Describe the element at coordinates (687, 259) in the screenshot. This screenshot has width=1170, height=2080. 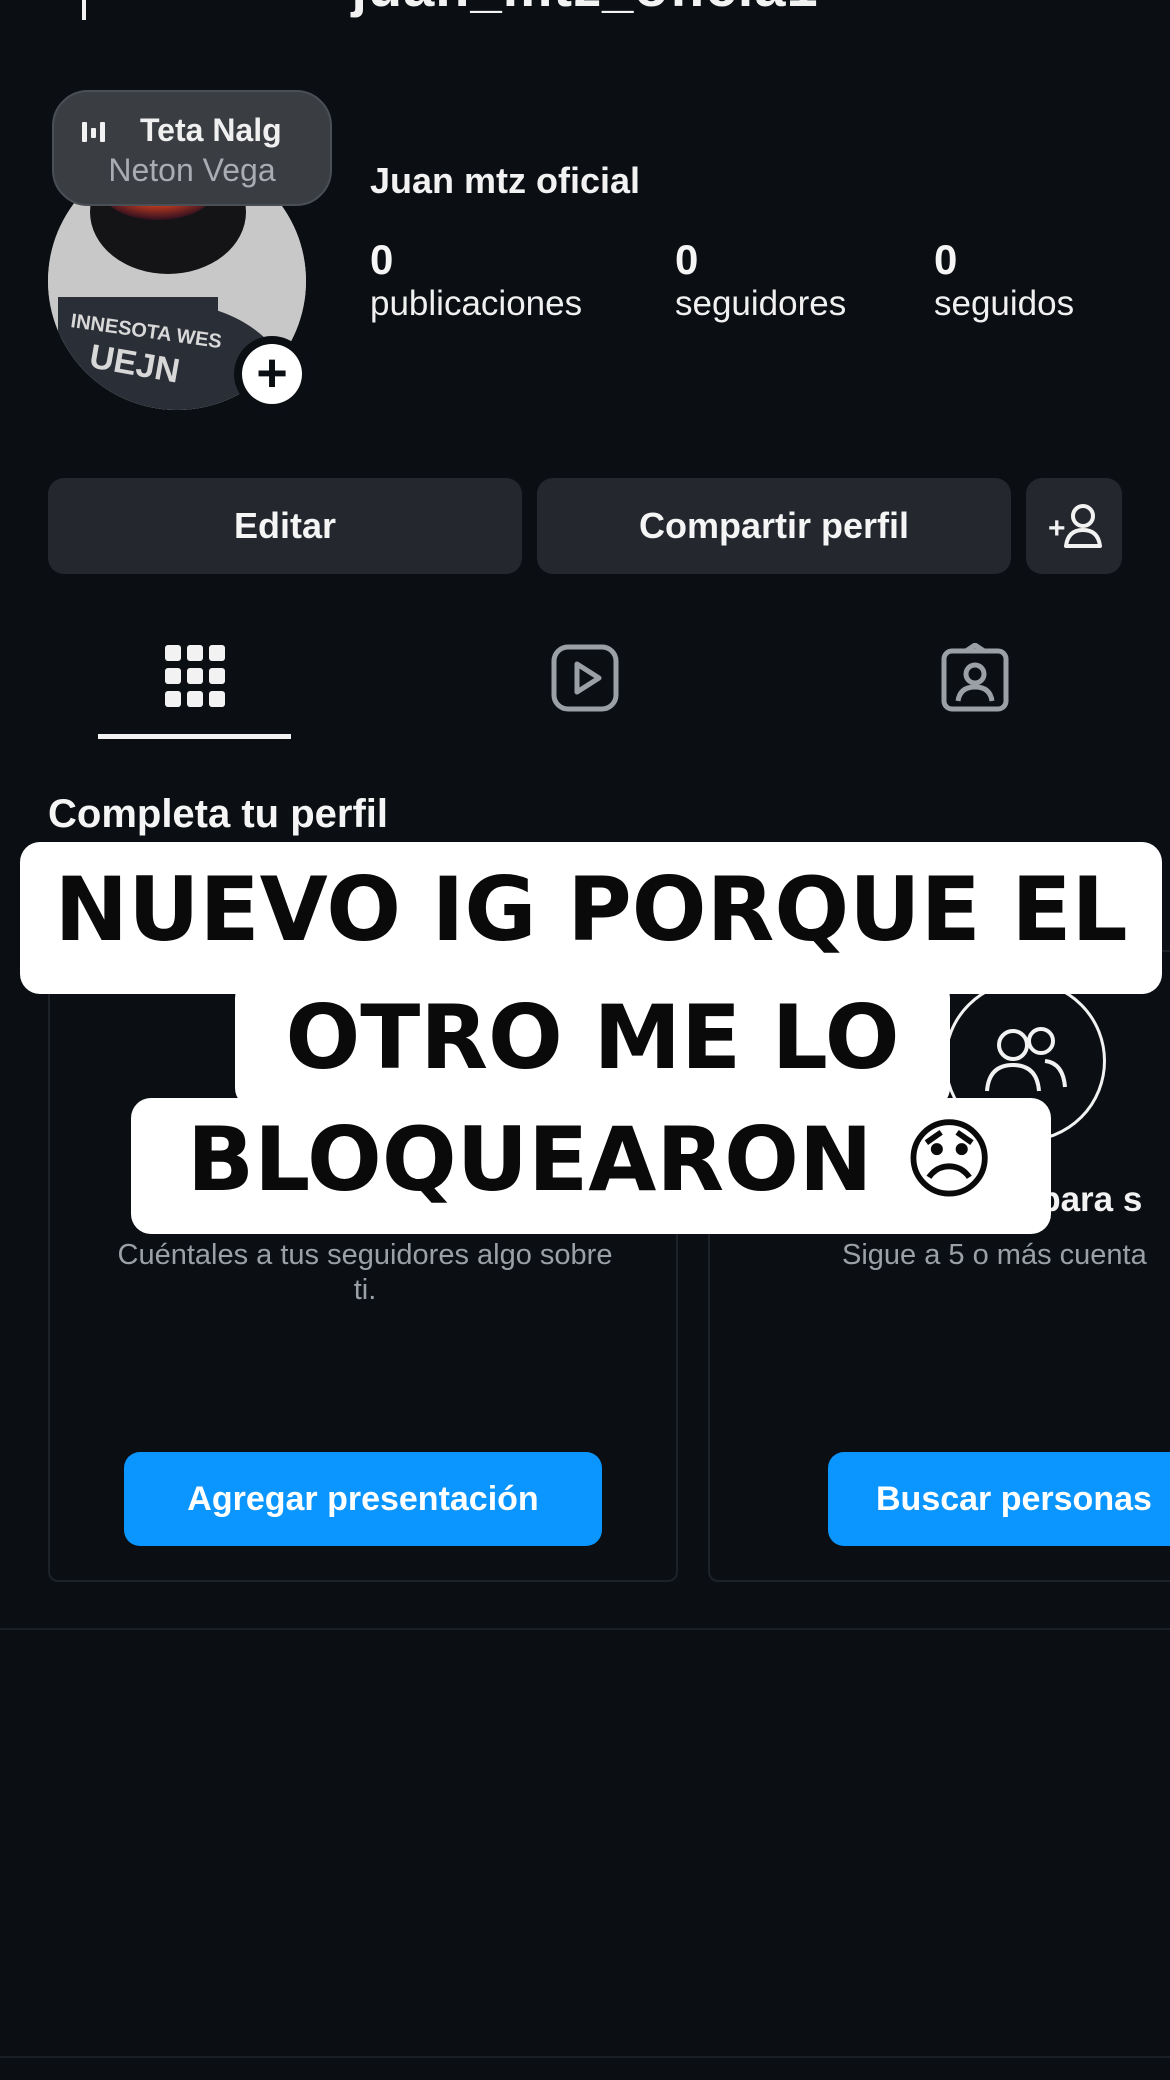
I see `followers-count: 0` at that location.